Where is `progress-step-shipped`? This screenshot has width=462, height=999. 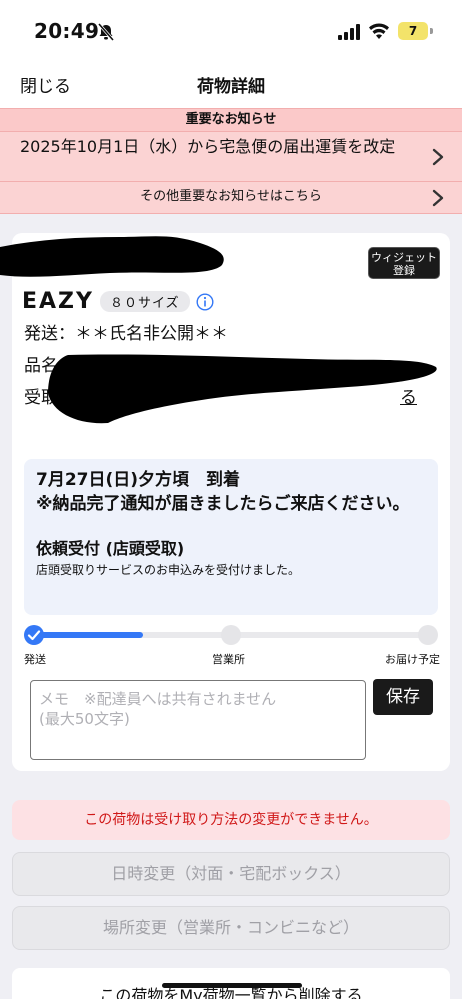
progress-step-shipped is located at coordinates (34, 635).